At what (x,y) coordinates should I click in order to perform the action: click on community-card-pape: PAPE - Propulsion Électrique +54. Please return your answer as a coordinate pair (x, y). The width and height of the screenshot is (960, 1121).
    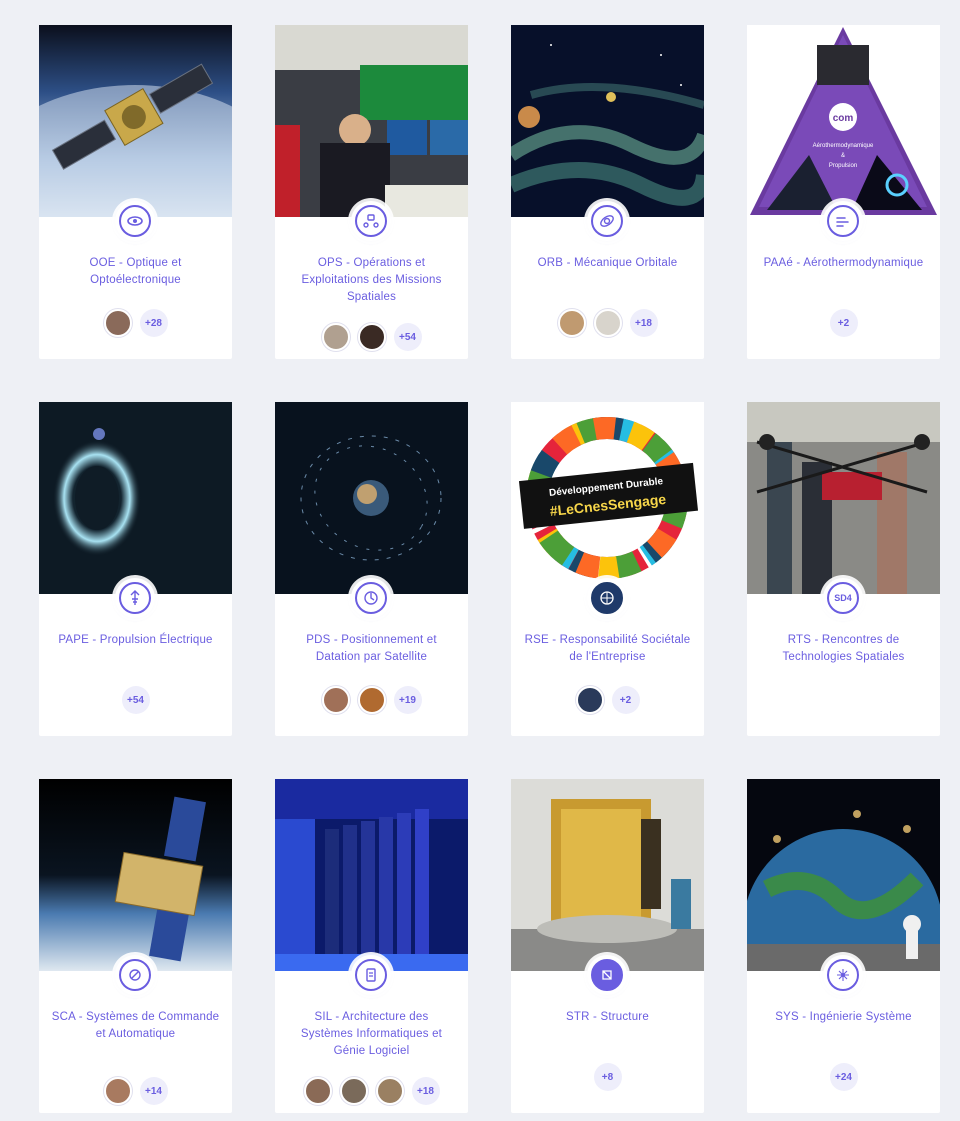
    Looking at the image, I should click on (135, 569).